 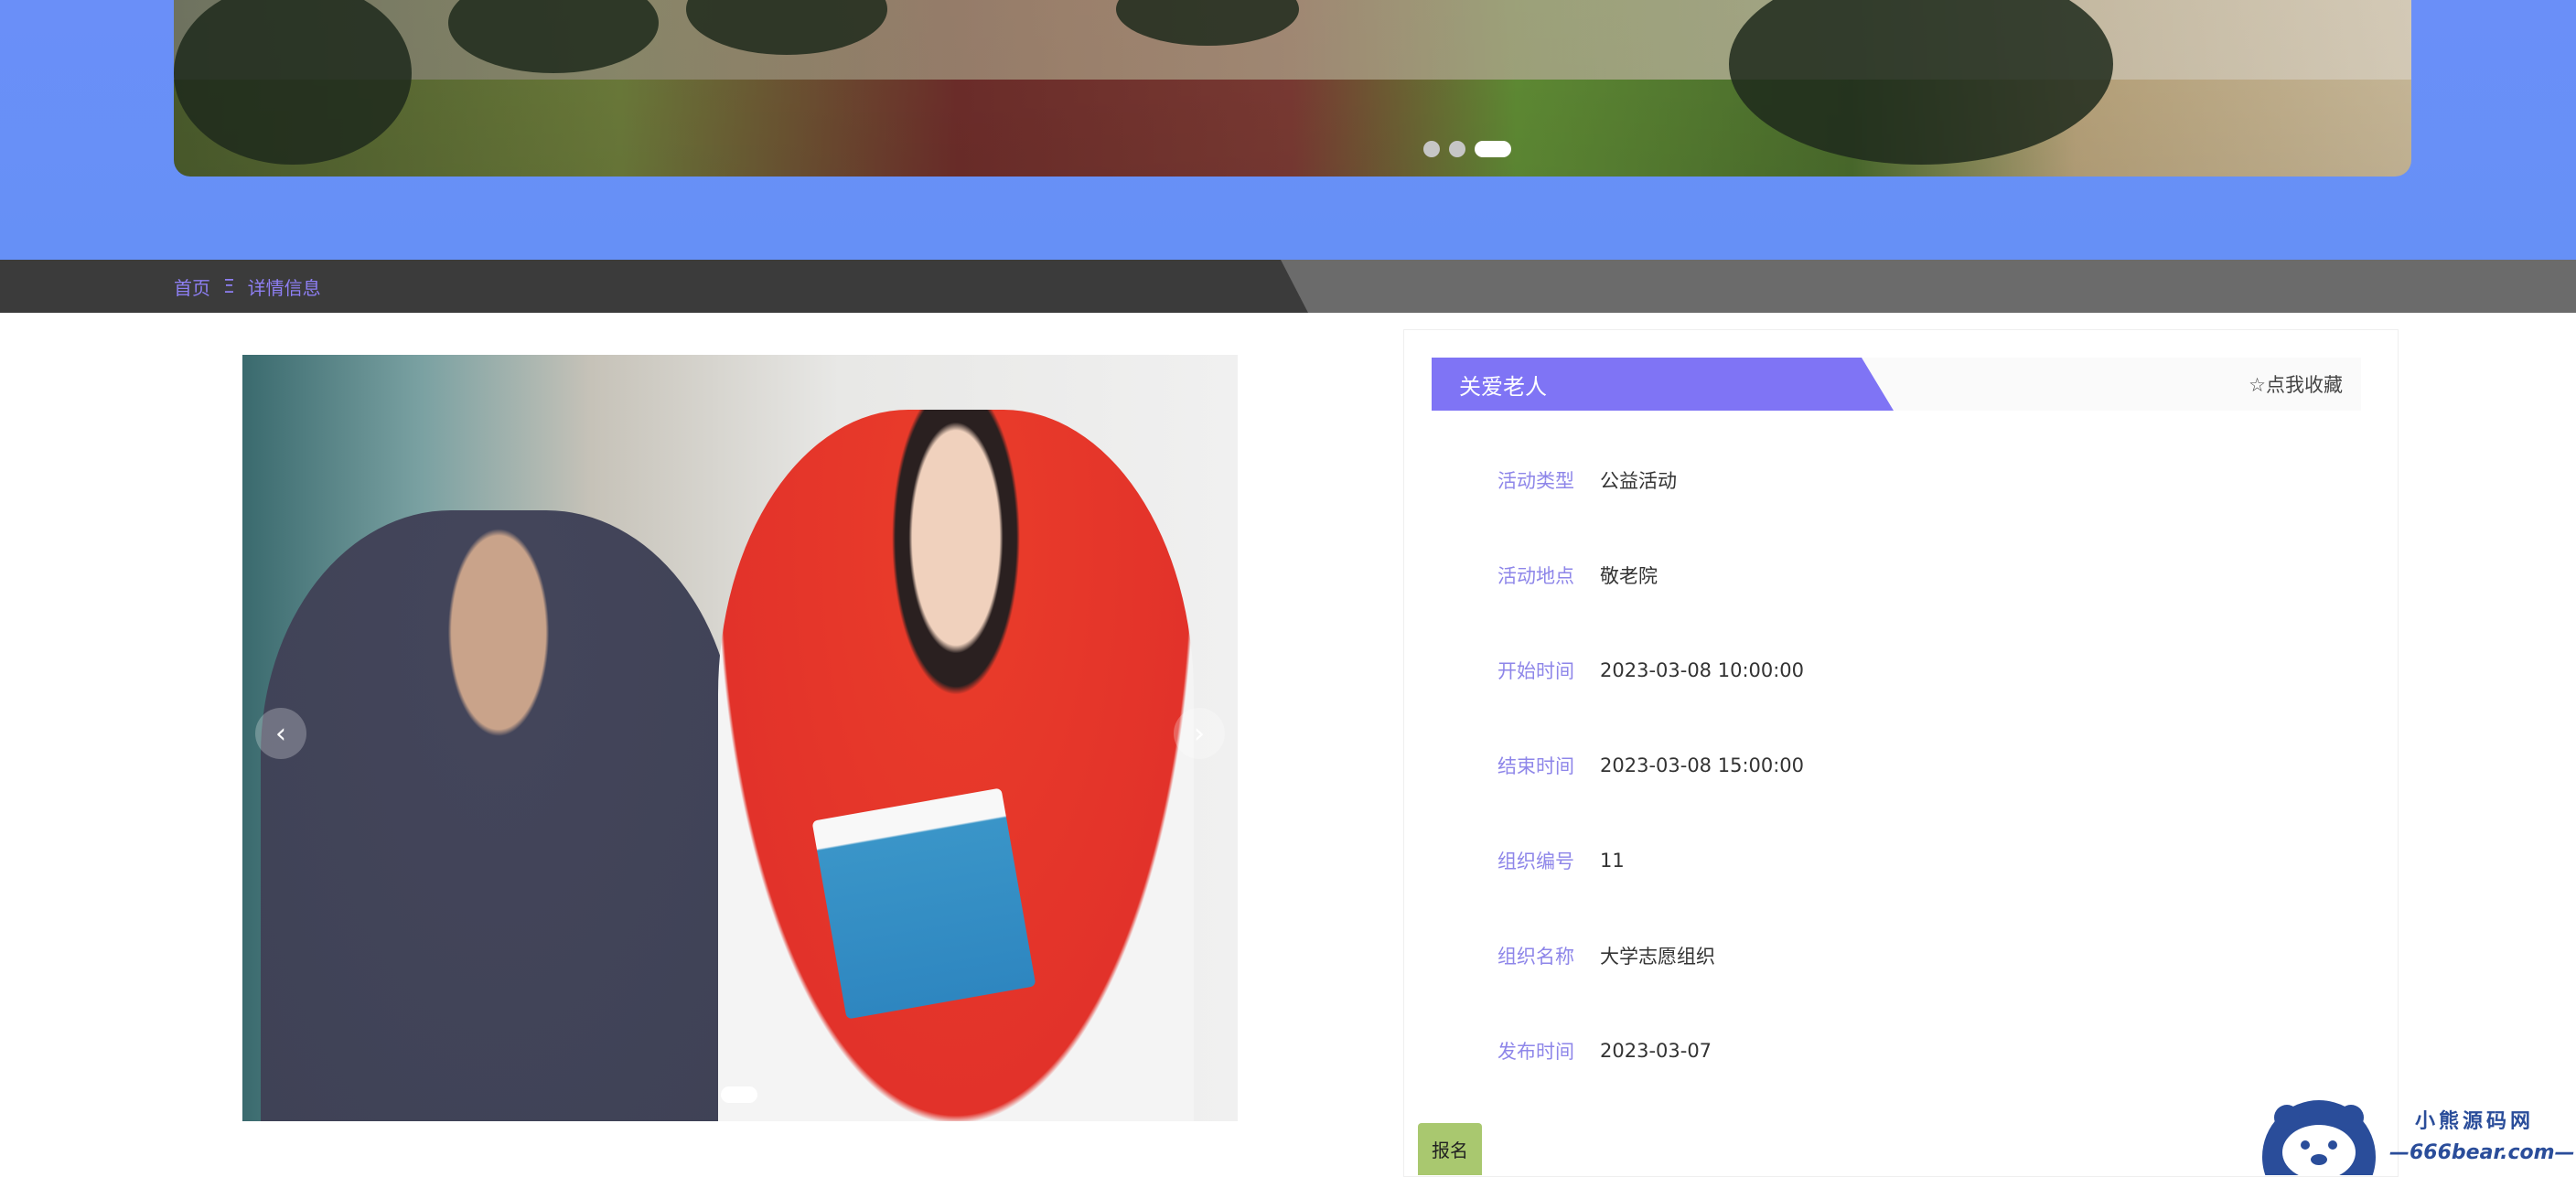 I want to click on field-row-start-time: 开始时间 2023-03-08 10:00:00, so click(x=1901, y=670).